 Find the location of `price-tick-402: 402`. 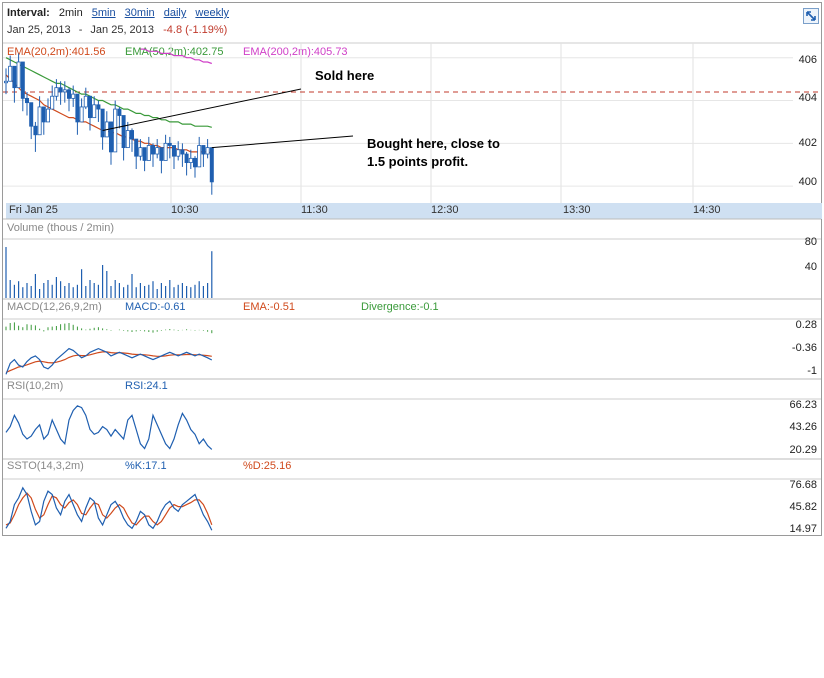

price-tick-402: 402 is located at coordinates (807, 143).